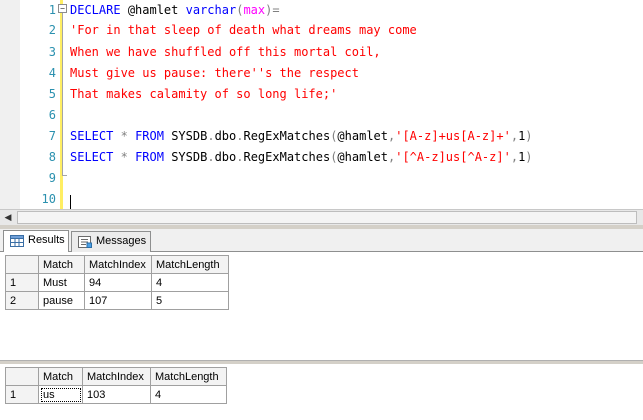 This screenshot has width=643, height=420. Describe the element at coordinates (85, 242) in the screenshot. I see `messages-icon` at that location.